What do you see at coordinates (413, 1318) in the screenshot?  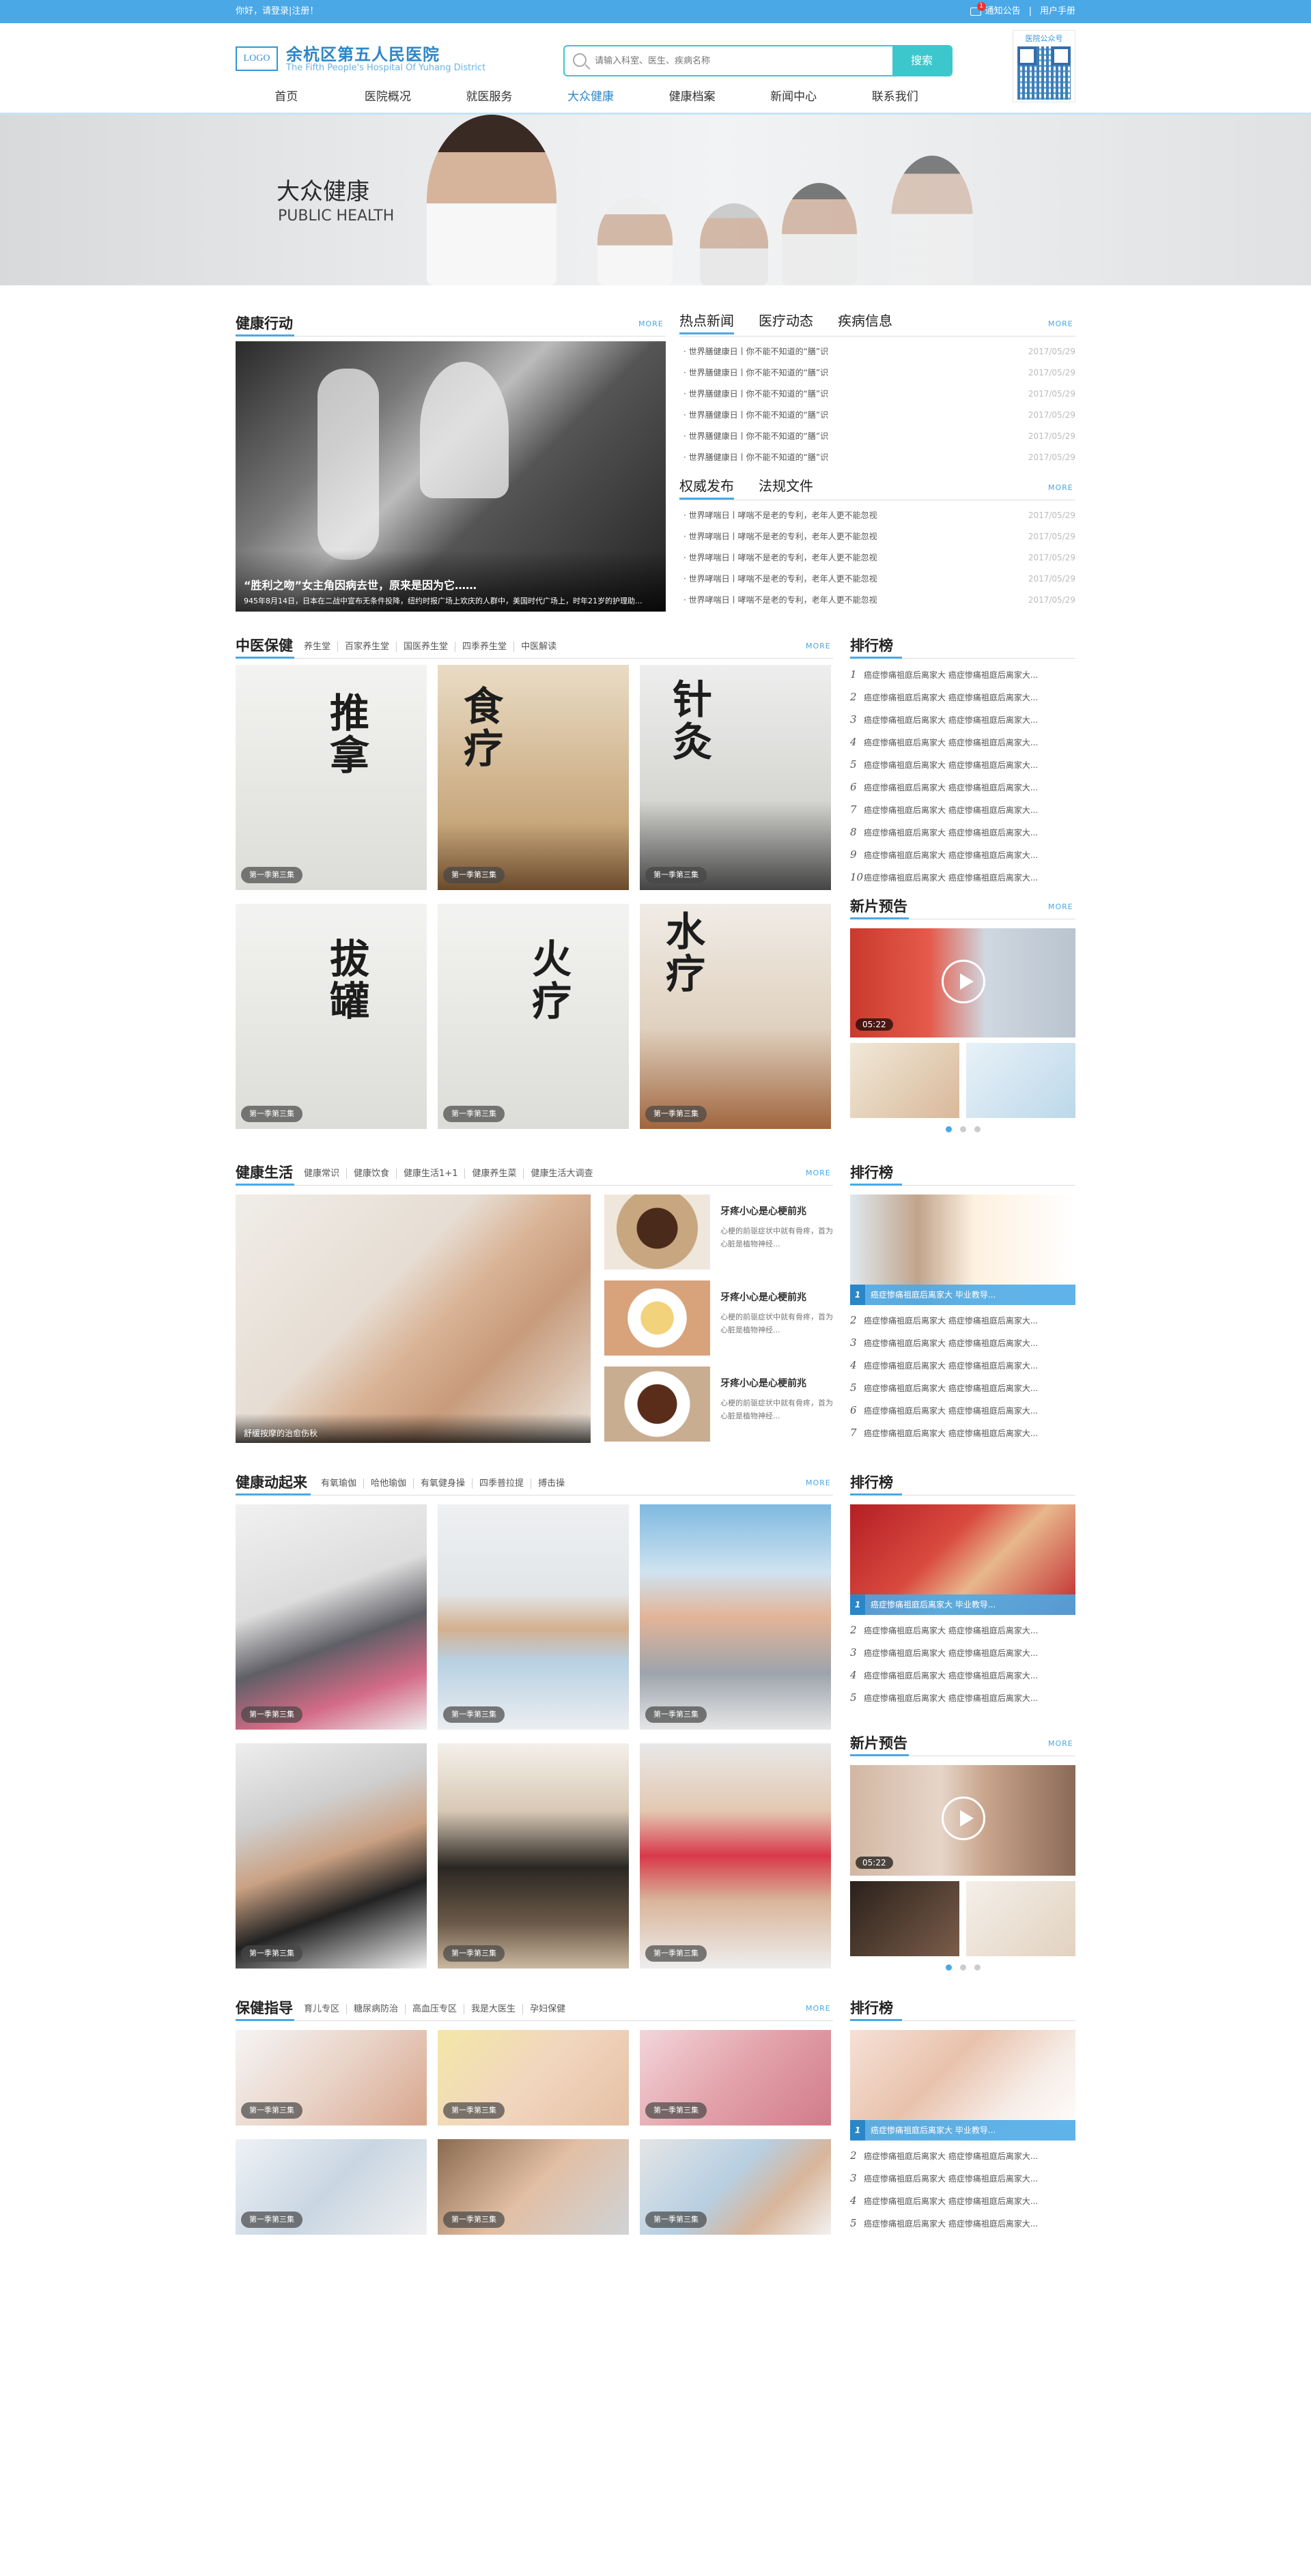 I see `life-feature-photo: 舒缓按摩的治愈伤秋` at bounding box center [413, 1318].